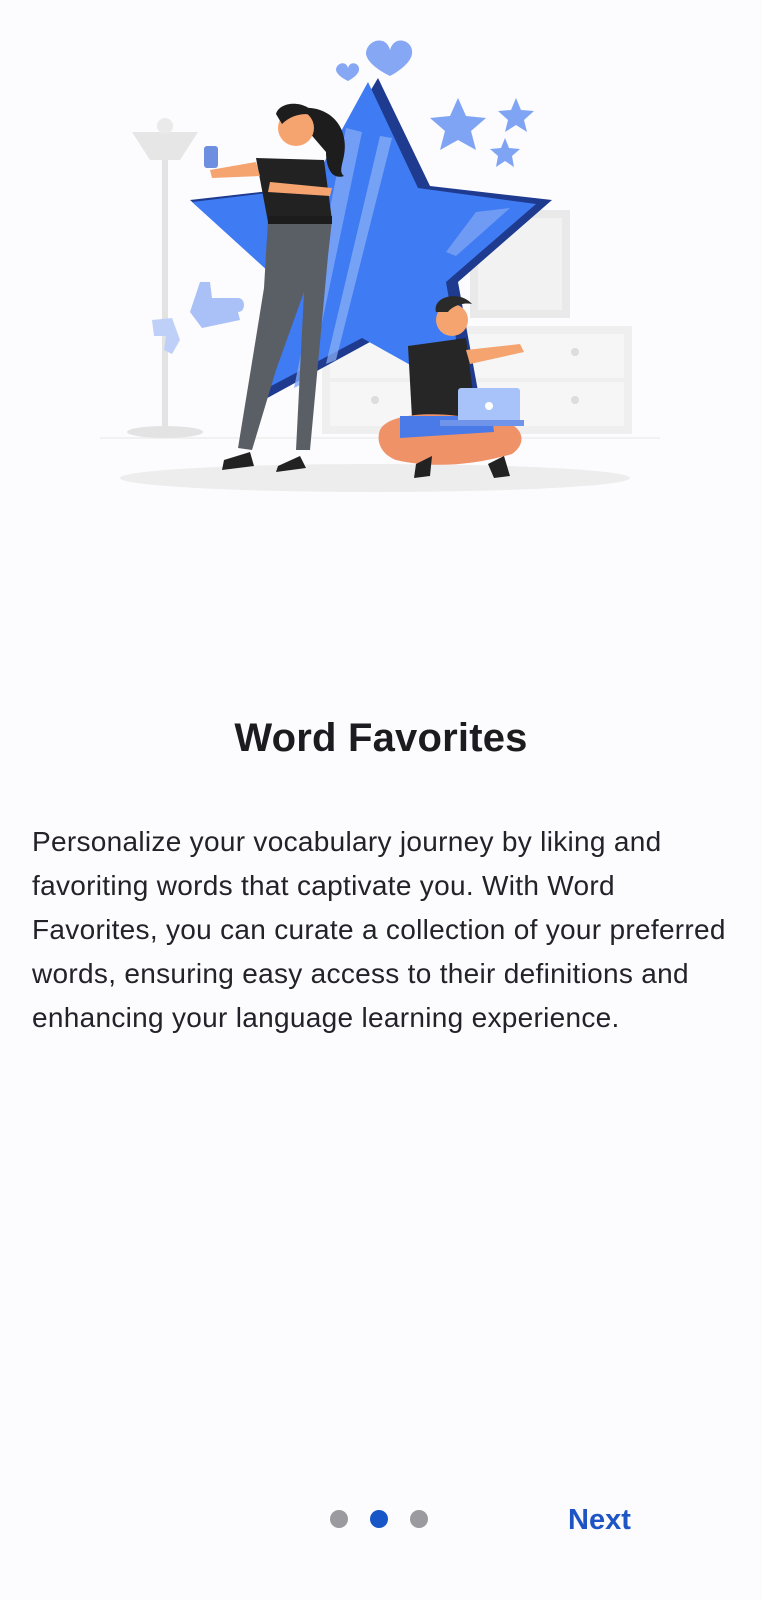 This screenshot has height=1600, width=762. Describe the element at coordinates (379, 1519) in the screenshot. I see `page-dot-2-active` at that location.